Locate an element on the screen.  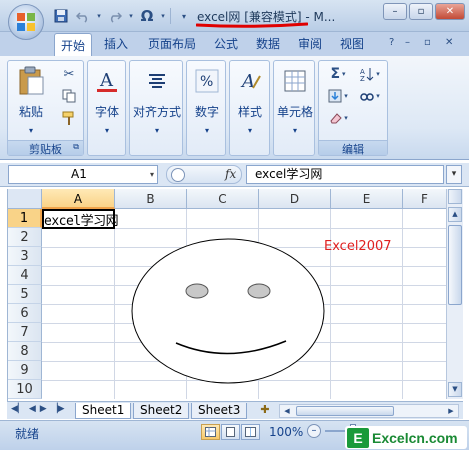
font-button: A 字体 ▾ is located at coordinates (107, 100).